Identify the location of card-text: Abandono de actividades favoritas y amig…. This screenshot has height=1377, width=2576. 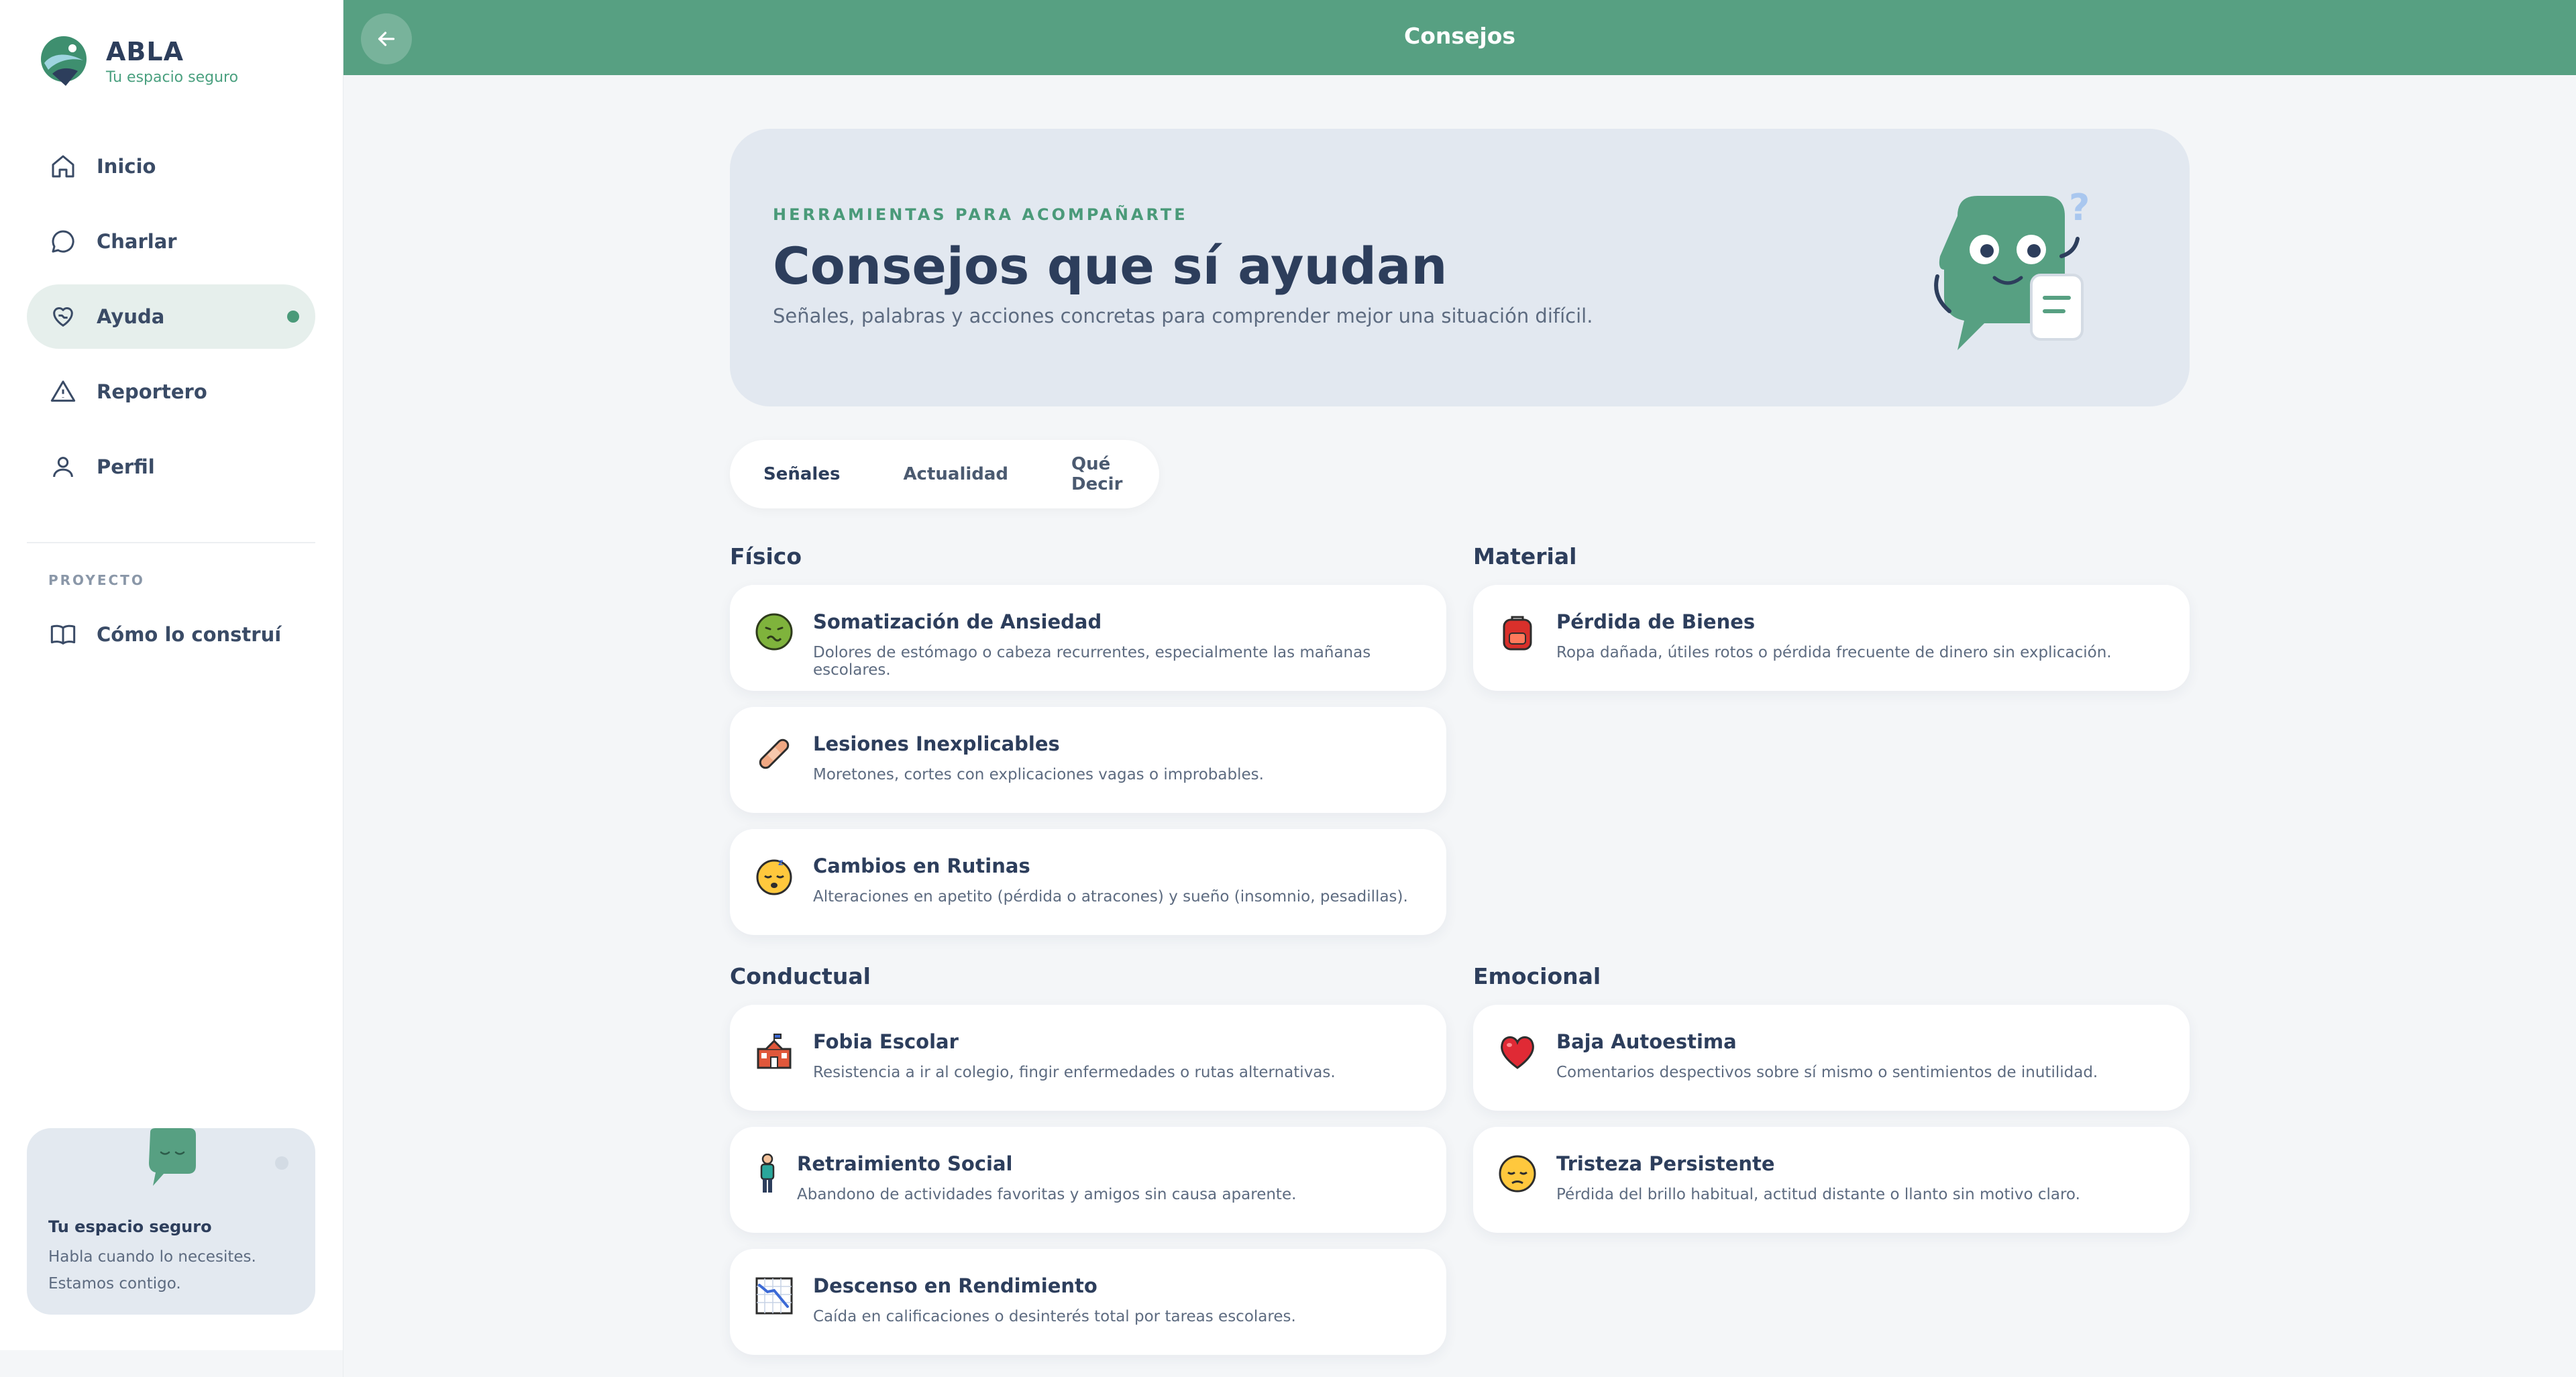
(1047, 1194).